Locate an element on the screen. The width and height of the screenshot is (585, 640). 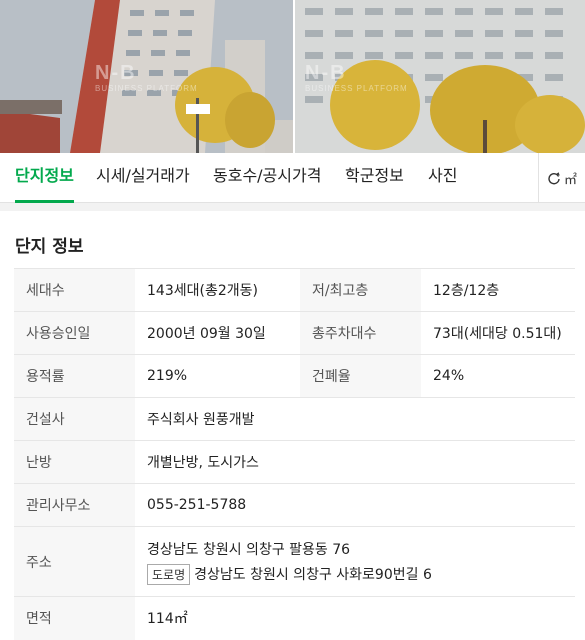
table-row: 건설사 주식회사 원풍개발 is located at coordinates (294, 419).